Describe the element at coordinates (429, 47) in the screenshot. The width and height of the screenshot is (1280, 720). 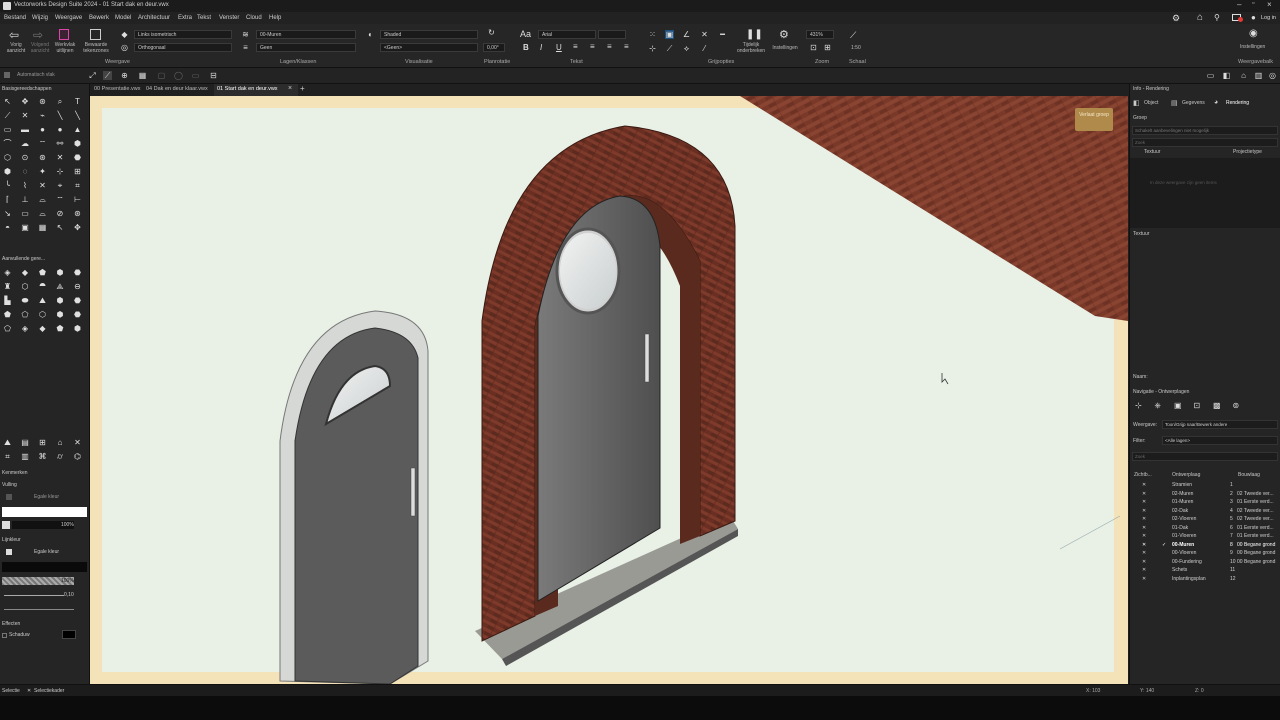
I see `render-sub-dropdown: <Geen>` at that location.